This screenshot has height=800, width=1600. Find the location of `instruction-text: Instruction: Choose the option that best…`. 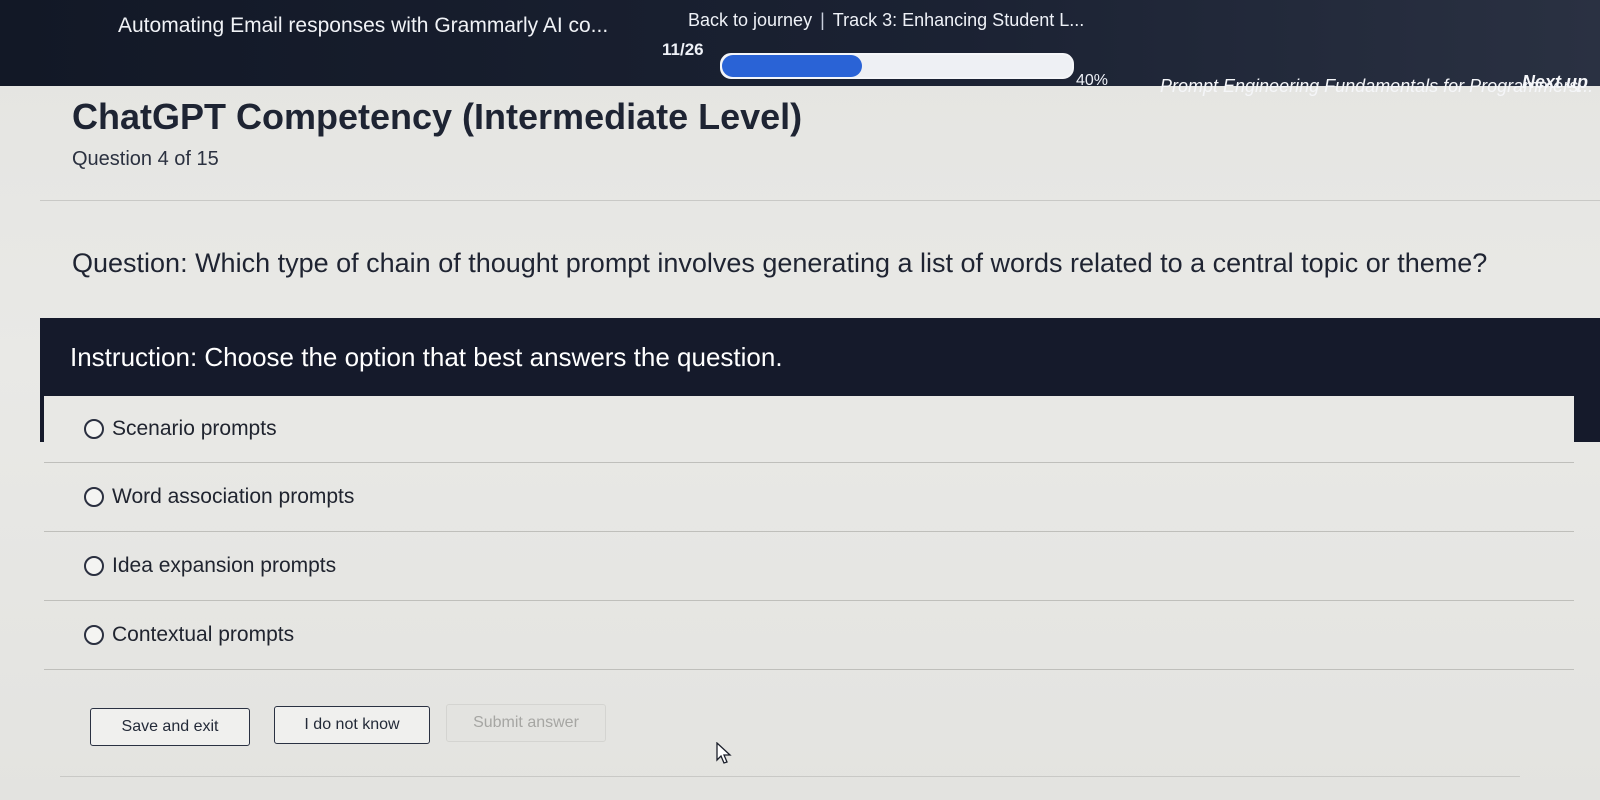

instruction-text: Instruction: Choose the option that best… is located at coordinates (426, 357).